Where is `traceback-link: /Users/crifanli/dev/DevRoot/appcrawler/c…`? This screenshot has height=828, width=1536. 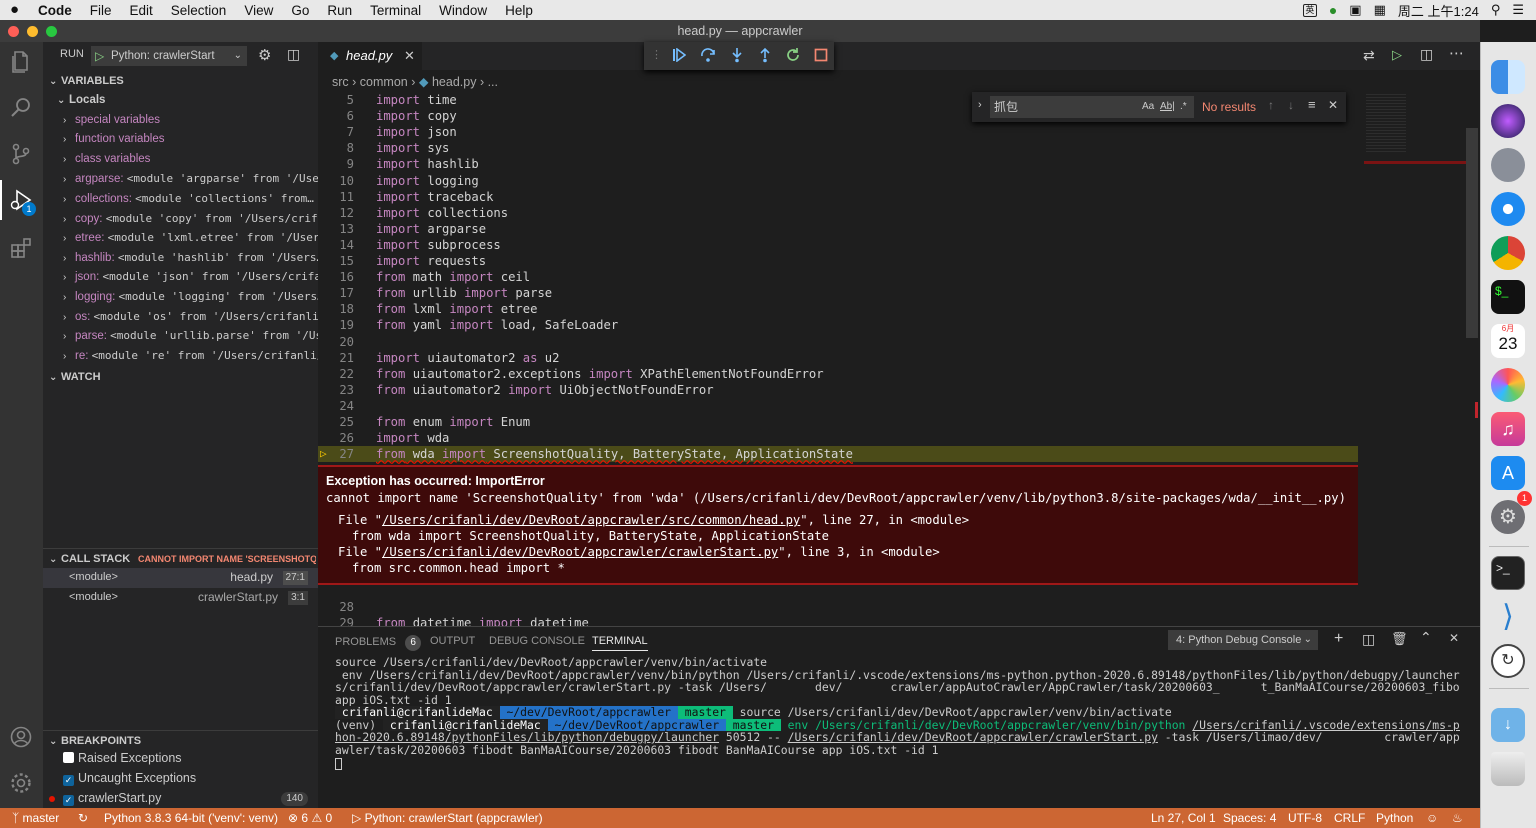
traceback-link: /Users/crifanli/dev/DevRoot/appcrawler/c… is located at coordinates (580, 552).